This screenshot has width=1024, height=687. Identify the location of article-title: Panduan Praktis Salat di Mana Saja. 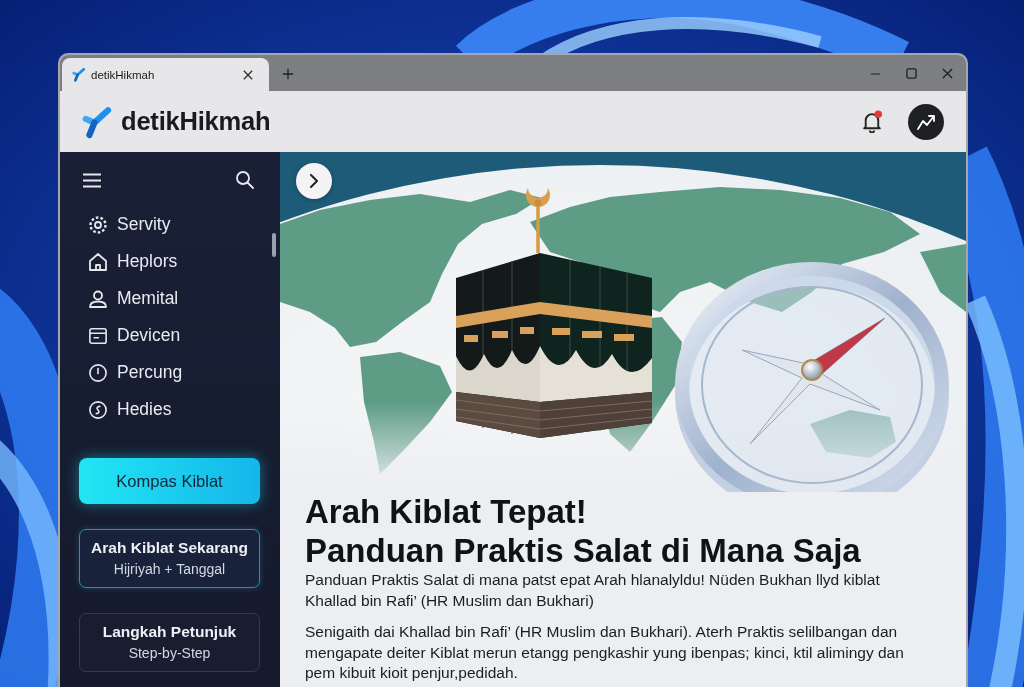
(583, 550).